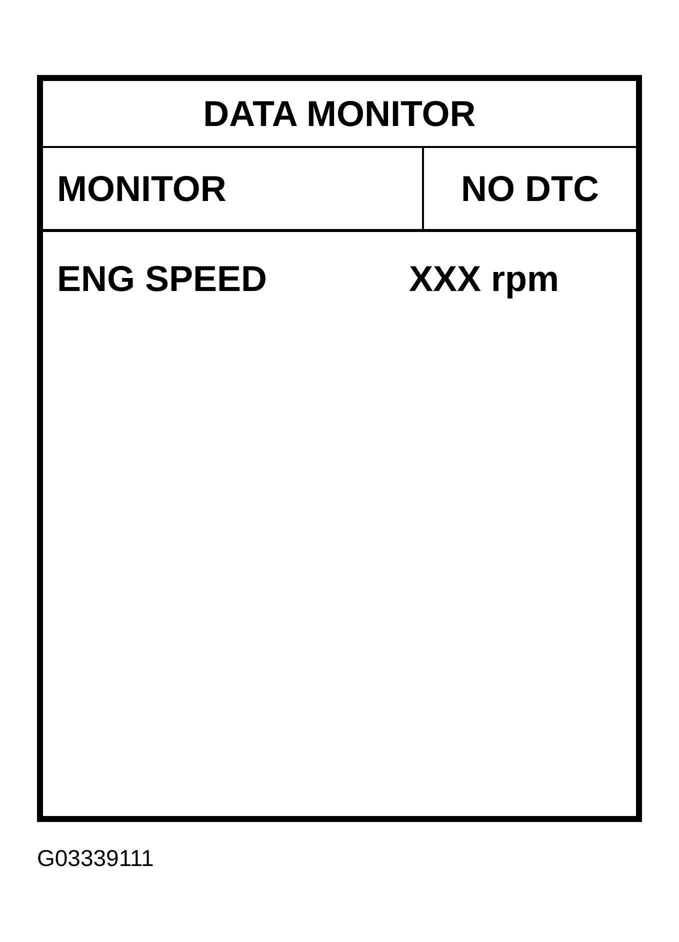 The image size is (679, 942). Describe the element at coordinates (162, 279) in the screenshot. I see `parameter-name: ENG SPEED` at that location.